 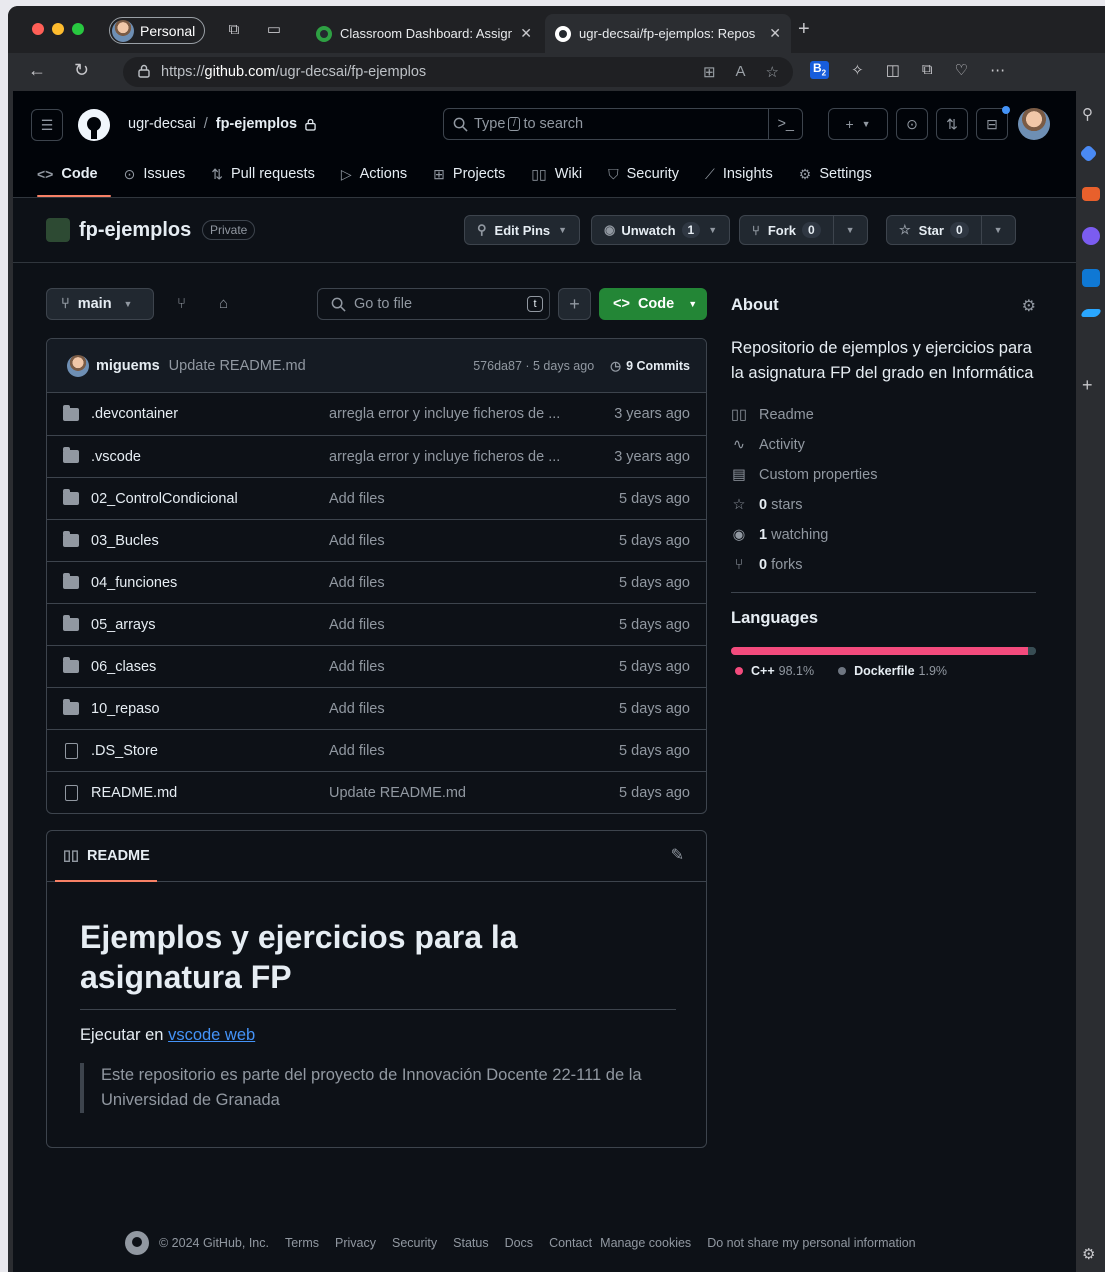 What do you see at coordinates (961, 70) in the screenshot?
I see `browser-essentials-icon: ♡` at bounding box center [961, 70].